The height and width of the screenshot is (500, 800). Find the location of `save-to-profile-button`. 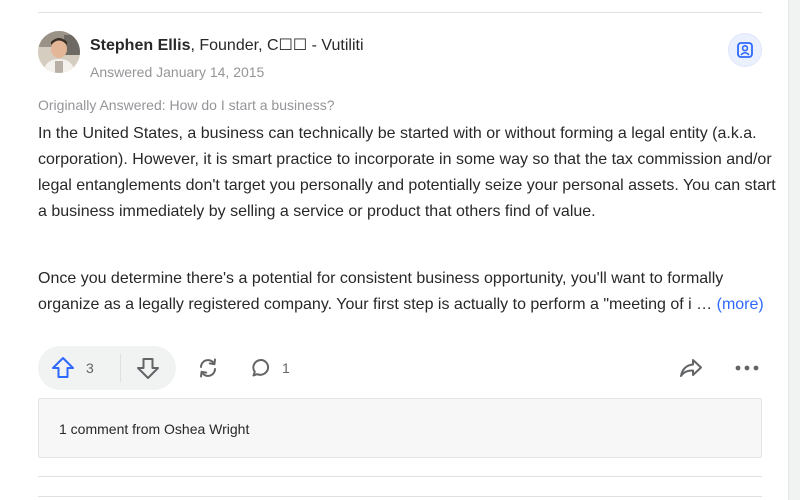

save-to-profile-button is located at coordinates (745, 50).